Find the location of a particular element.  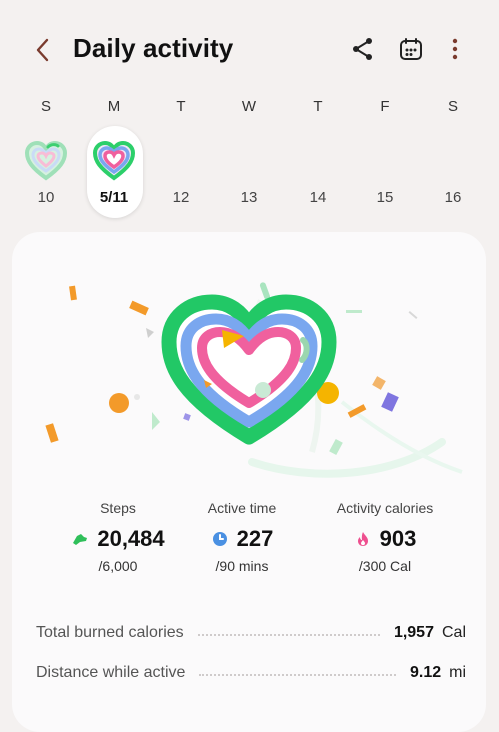

flame-icon is located at coordinates (362, 539).